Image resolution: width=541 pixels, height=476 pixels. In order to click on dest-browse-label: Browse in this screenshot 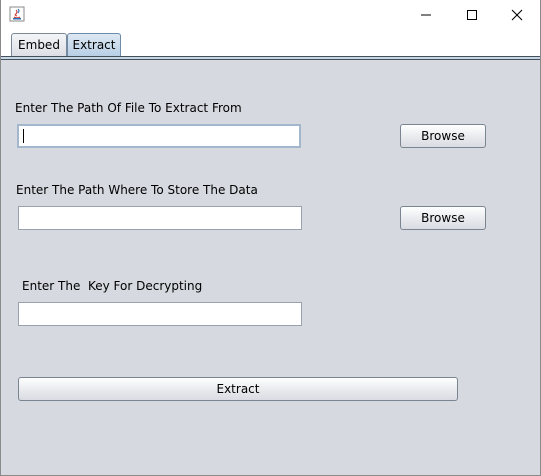, I will do `click(443, 218)`.